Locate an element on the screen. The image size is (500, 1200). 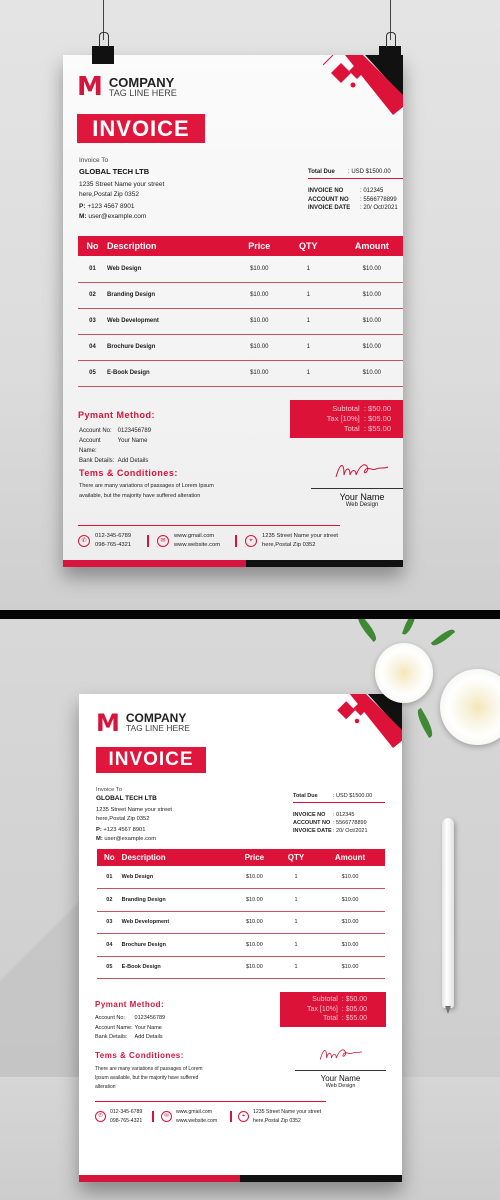
rose-icon is located at coordinates (404, 673).